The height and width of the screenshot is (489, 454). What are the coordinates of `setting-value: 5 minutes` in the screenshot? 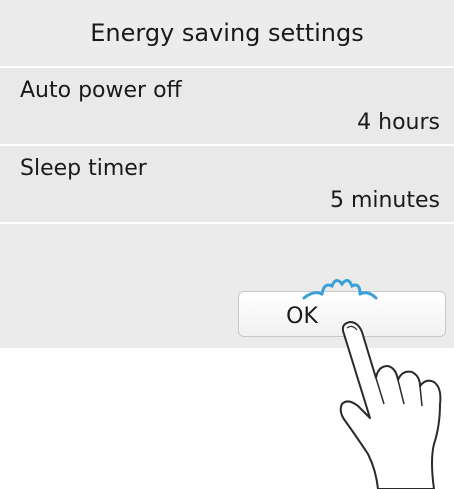 It's located at (384, 200).